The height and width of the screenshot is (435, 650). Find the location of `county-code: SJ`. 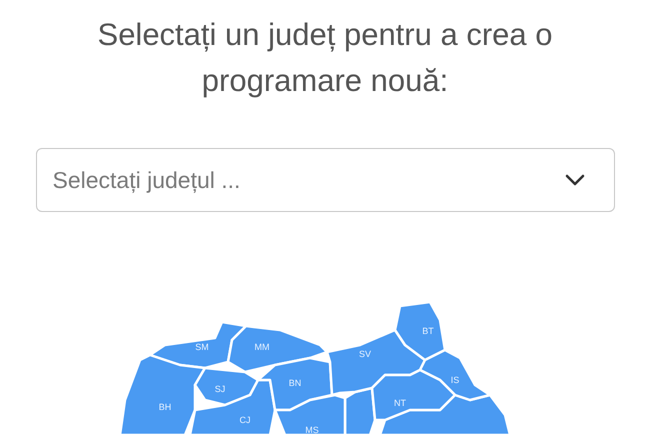

county-code: SJ is located at coordinates (220, 389).